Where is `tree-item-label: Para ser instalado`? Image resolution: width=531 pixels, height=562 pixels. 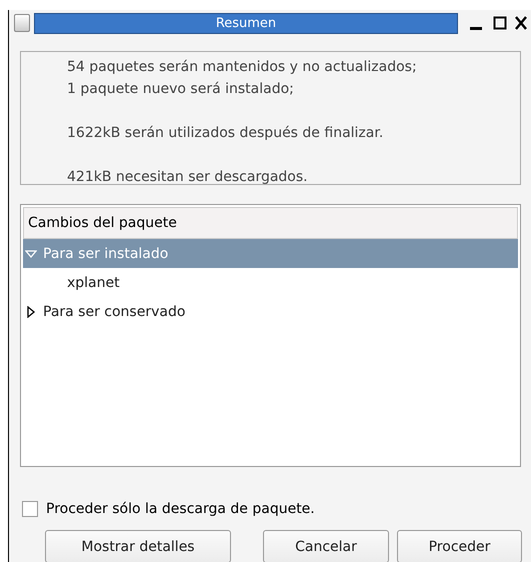 tree-item-label: Para ser instalado is located at coordinates (105, 254).